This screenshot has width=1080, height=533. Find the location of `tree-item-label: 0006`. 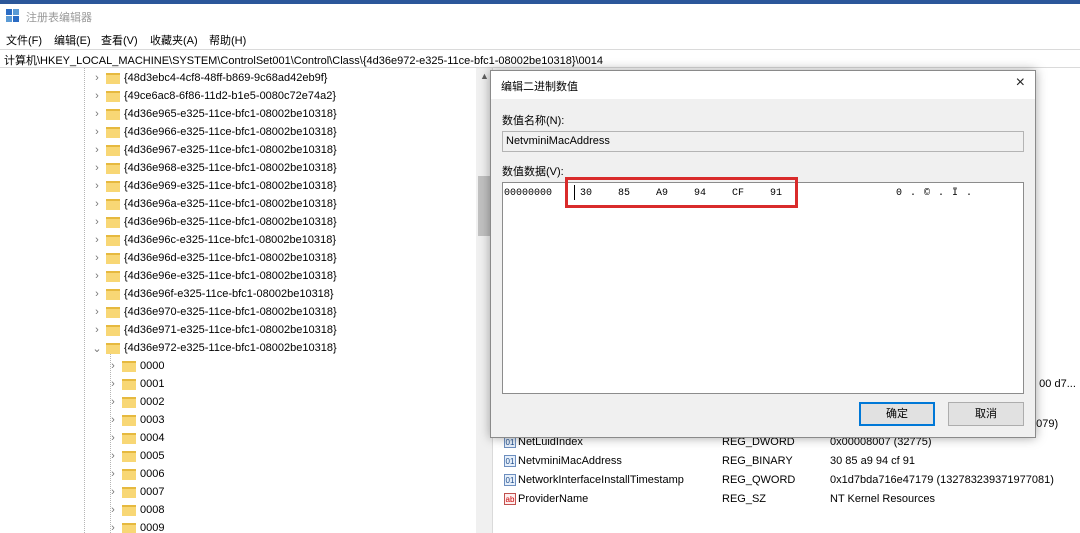

tree-item-label: 0006 is located at coordinates (152, 474).